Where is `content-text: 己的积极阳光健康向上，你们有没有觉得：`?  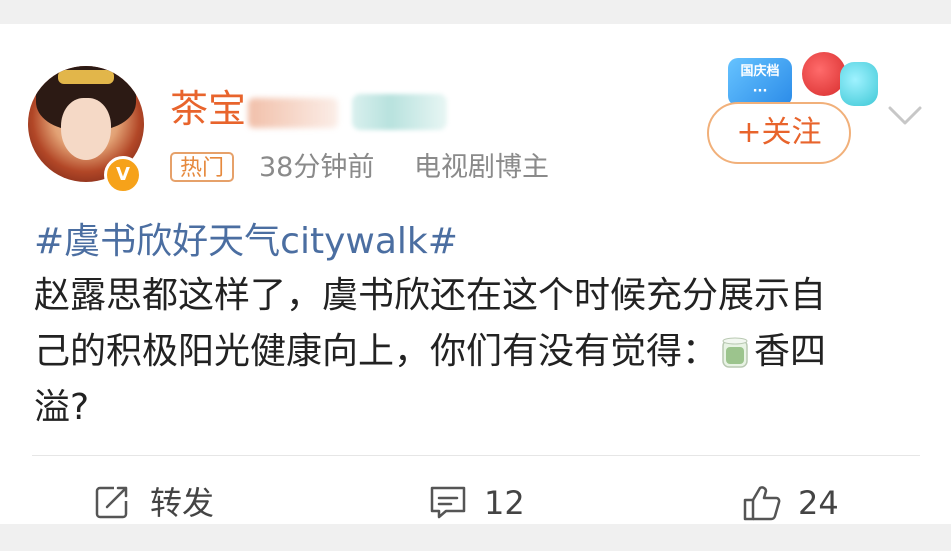 content-text: 己的积极阳光健康向上，你们有没有觉得： is located at coordinates (376, 351).